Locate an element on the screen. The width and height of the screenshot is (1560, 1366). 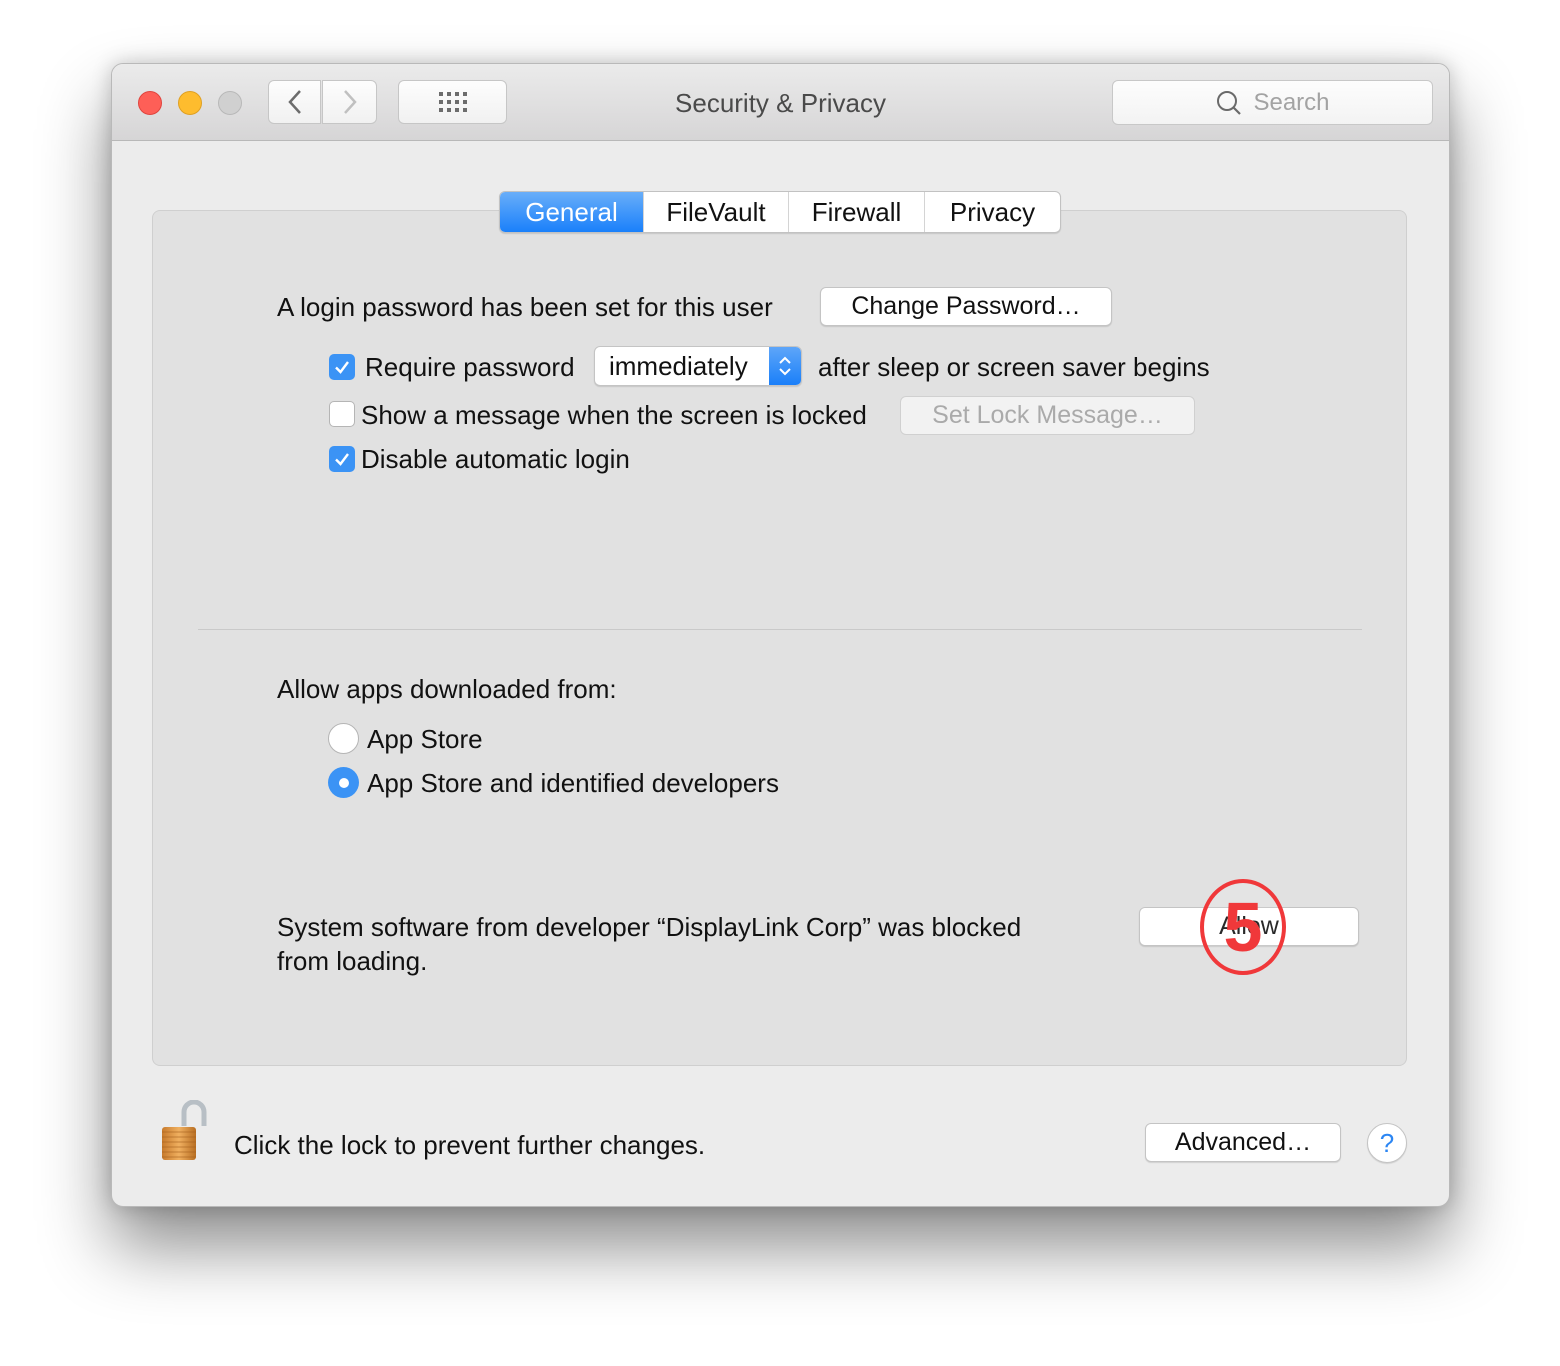
search-field: Search is located at coordinates (1272, 102).